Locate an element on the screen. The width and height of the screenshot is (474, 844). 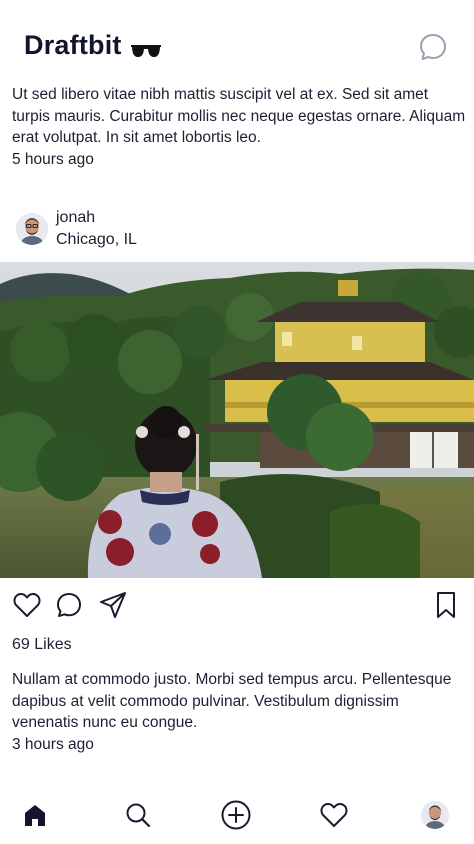
post-author: jonah Chicago, IL is located at coordinates (76, 229).